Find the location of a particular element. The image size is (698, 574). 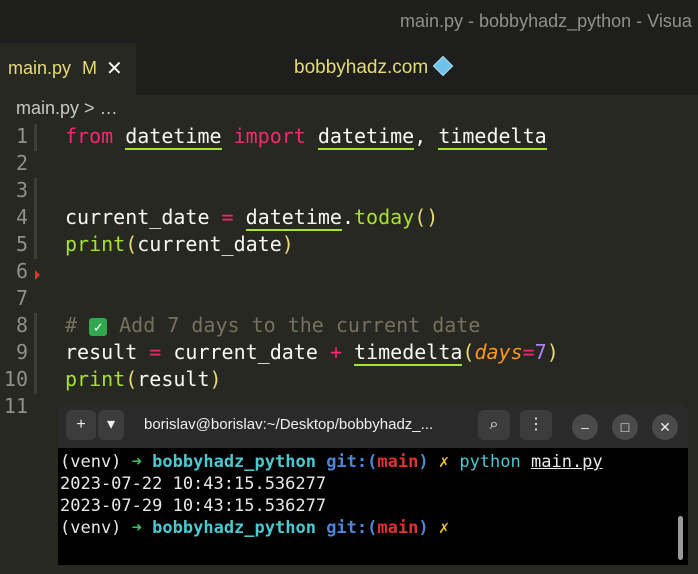

code-text: from datetime import datetime, timedelta is located at coordinates (306, 137).